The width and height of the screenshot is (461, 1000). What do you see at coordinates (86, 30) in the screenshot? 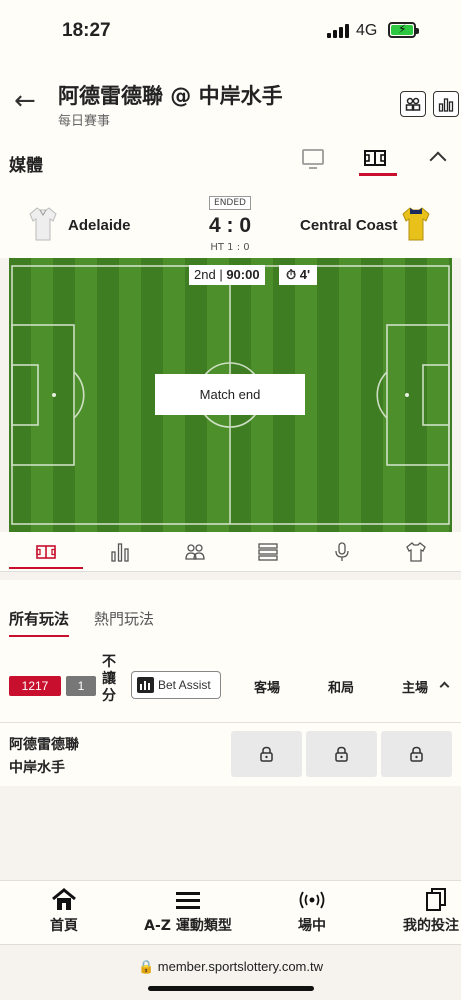
I see `status-time: 18:27` at bounding box center [86, 30].